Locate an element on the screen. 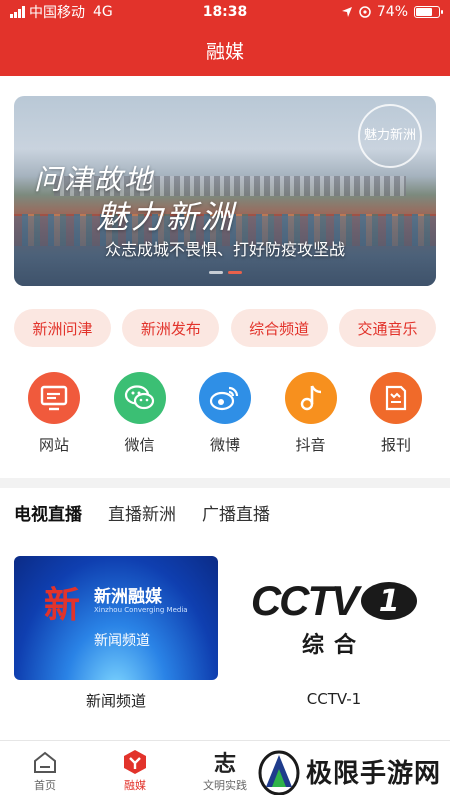 This screenshot has height=800, width=450. carousel-dots is located at coordinates (225, 272).